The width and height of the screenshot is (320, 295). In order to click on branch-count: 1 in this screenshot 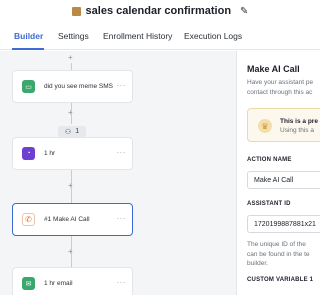, I will do `click(77, 131)`.